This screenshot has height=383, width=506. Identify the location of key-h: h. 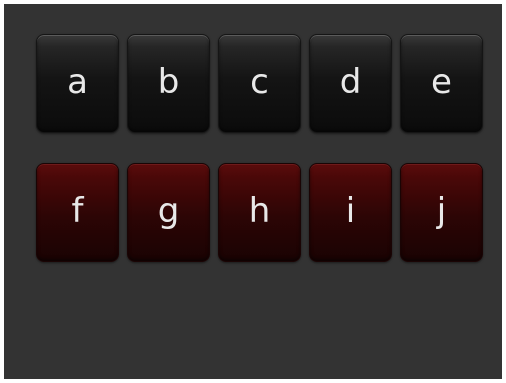
(259, 212).